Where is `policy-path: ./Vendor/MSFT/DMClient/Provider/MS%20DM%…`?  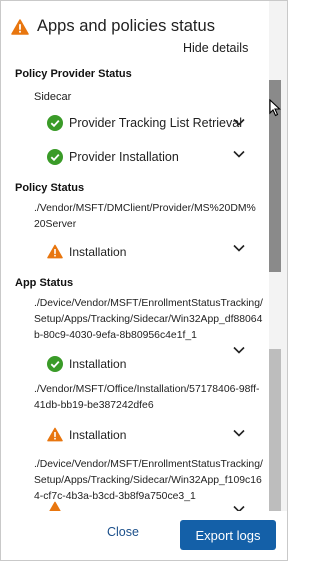
policy-path: ./Vendor/MSFT/DMClient/Provider/MS%20DM%… is located at coordinates (145, 216).